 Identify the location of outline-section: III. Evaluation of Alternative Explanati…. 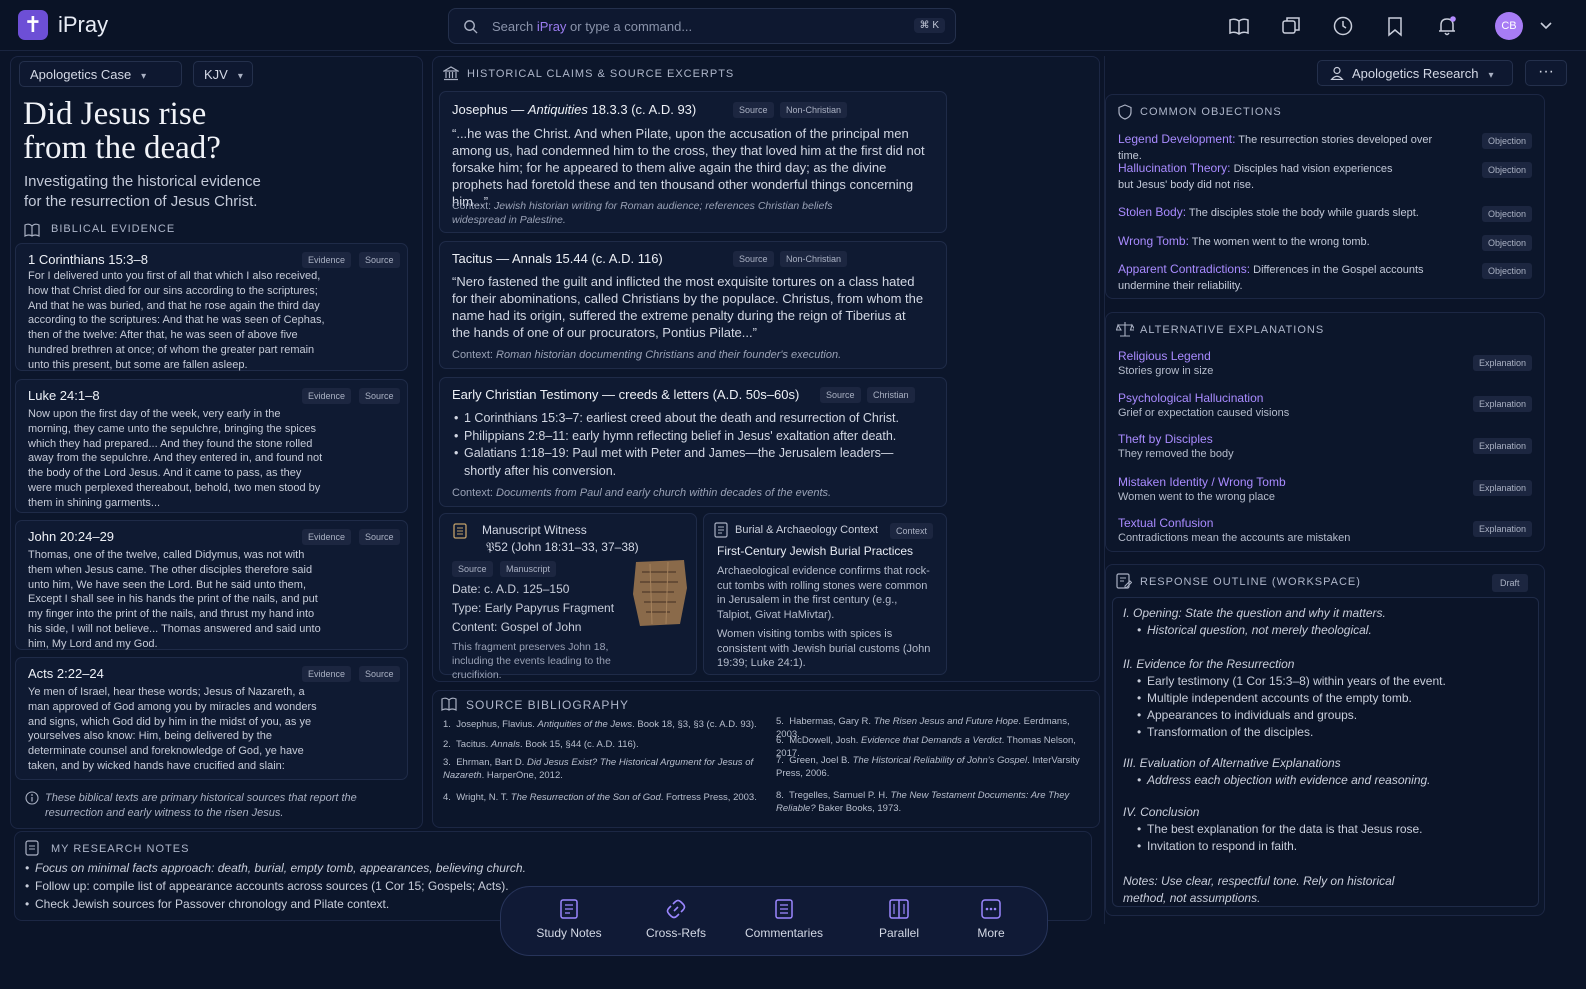
(1277, 772).